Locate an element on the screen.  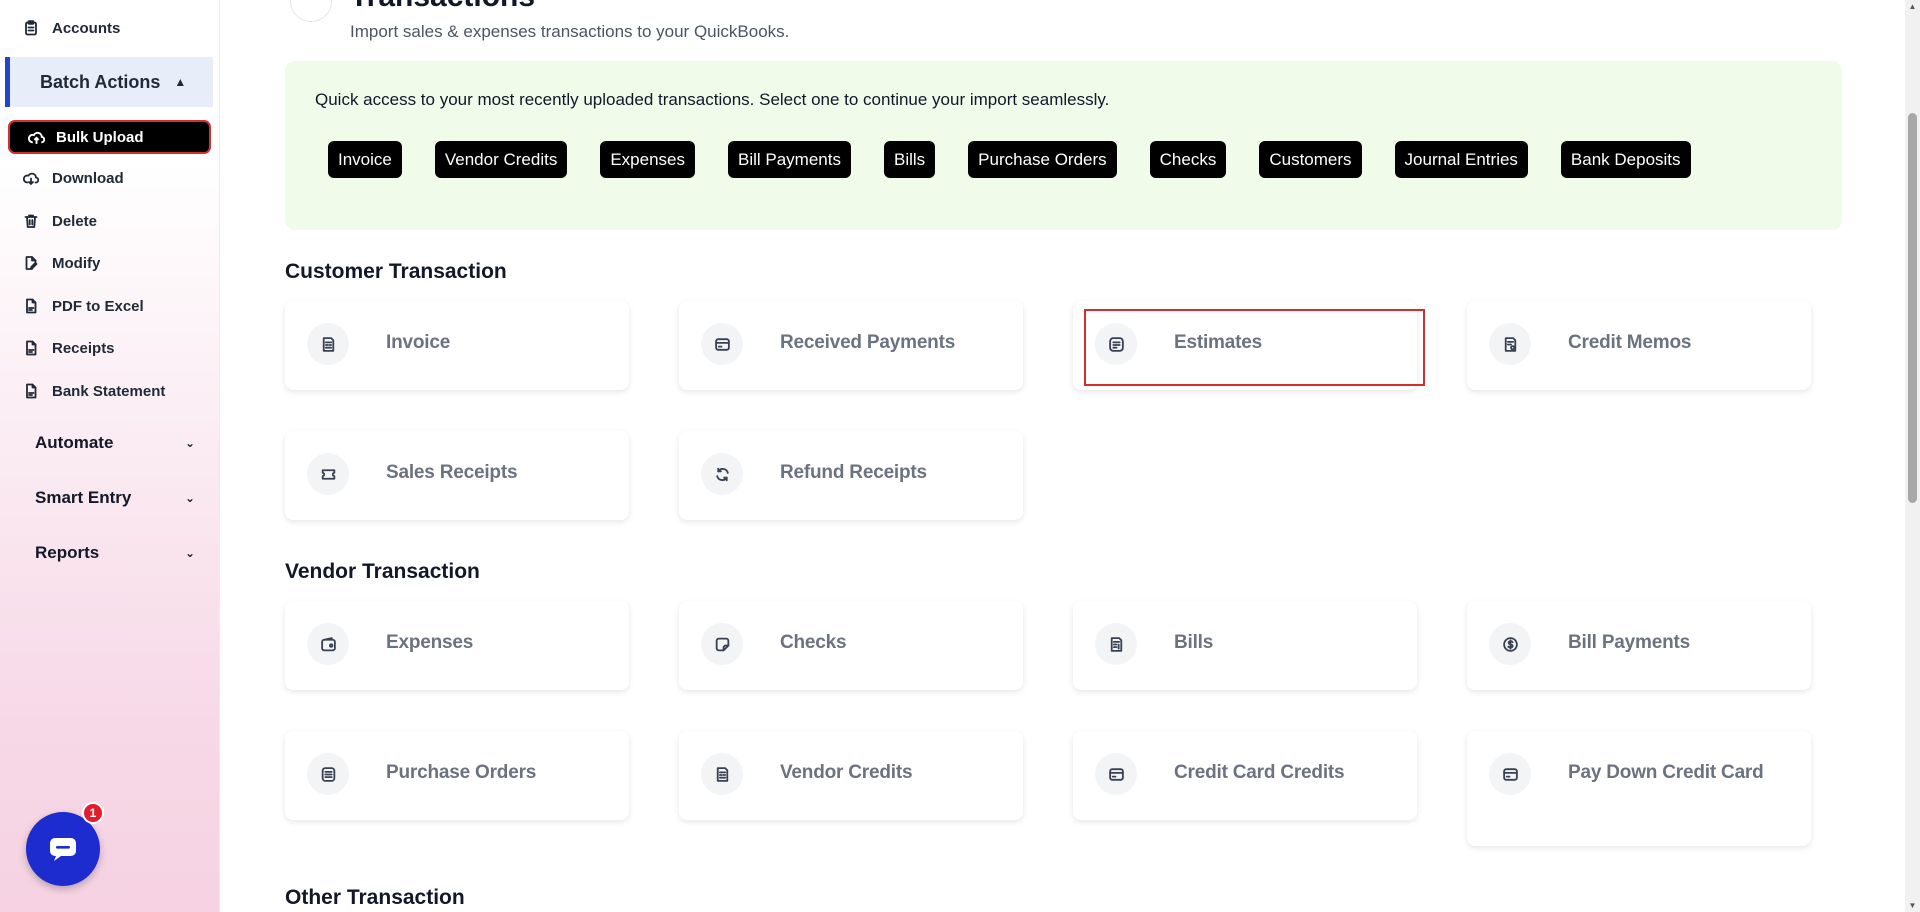
card-bills: Bills is located at coordinates (1245, 645).